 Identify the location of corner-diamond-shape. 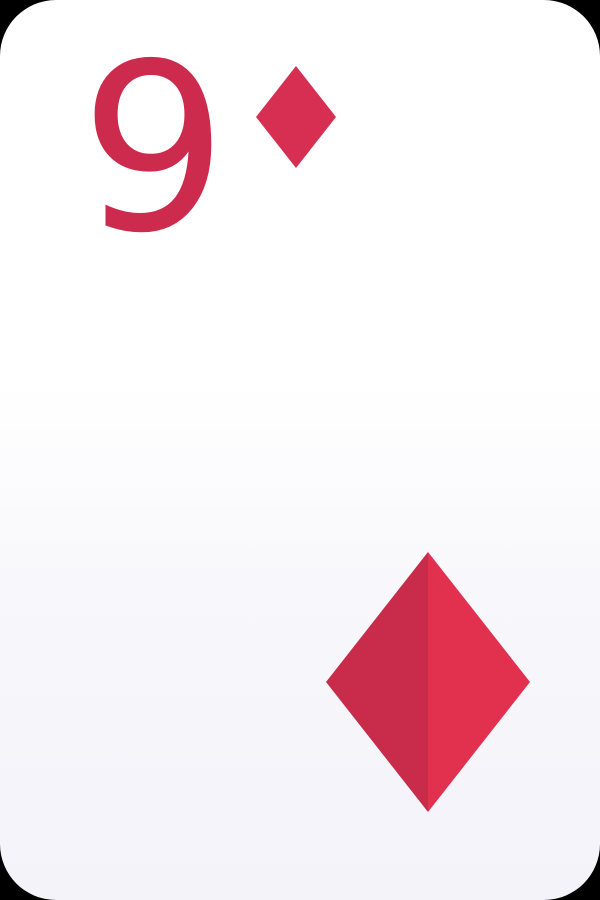
(296, 117).